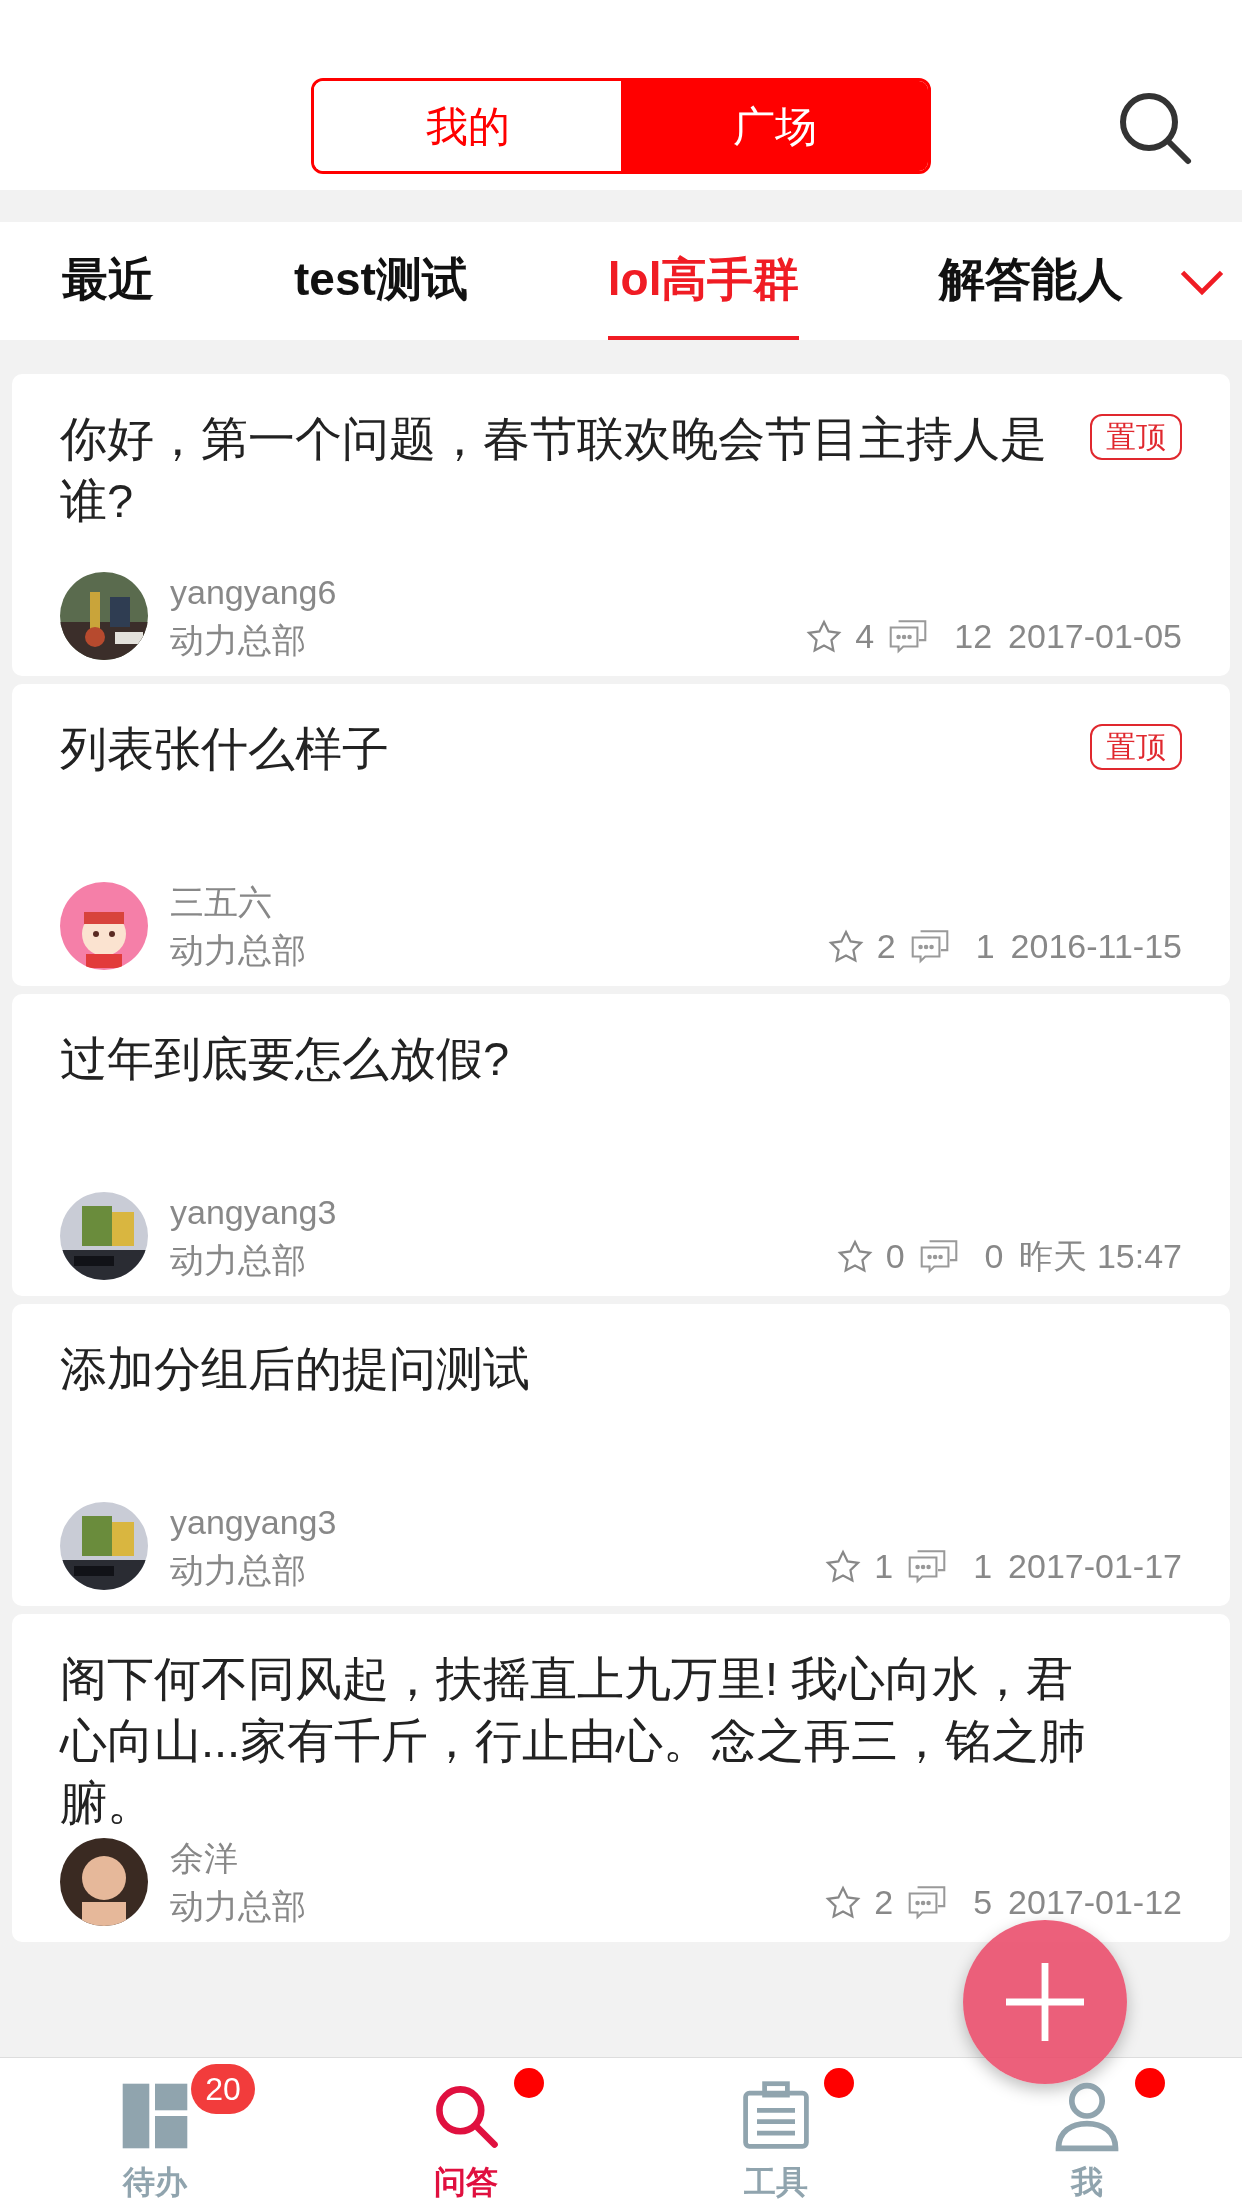 This screenshot has height=2208, width=1242. What do you see at coordinates (1096, 946) in the screenshot?
I see `post-date: 2016-11-15` at bounding box center [1096, 946].